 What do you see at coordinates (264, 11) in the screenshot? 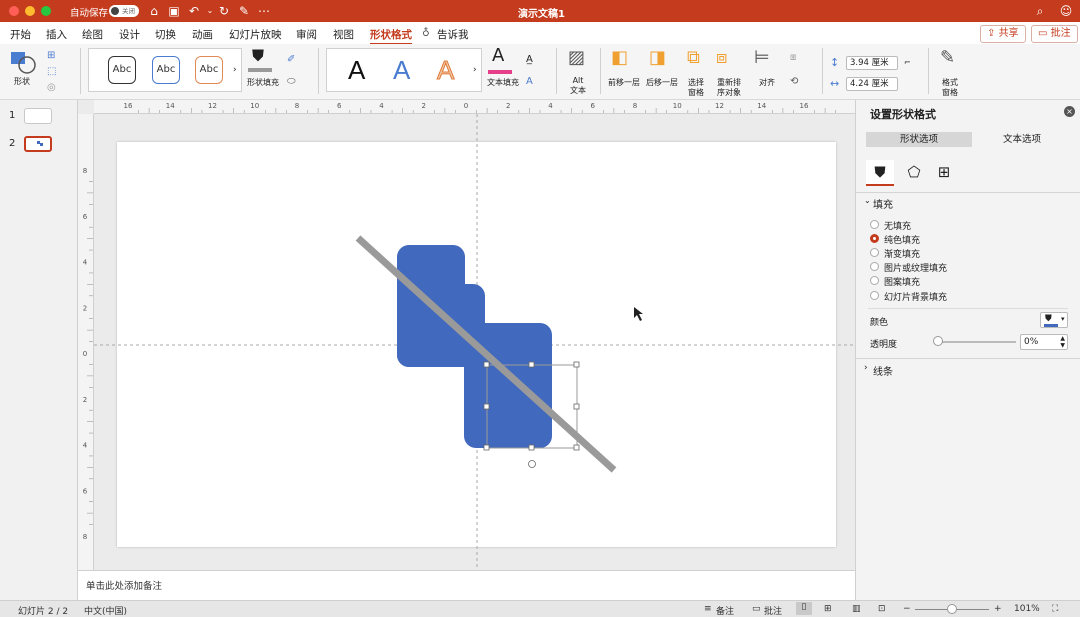
I see `more-icon: ⋯` at bounding box center [264, 11].